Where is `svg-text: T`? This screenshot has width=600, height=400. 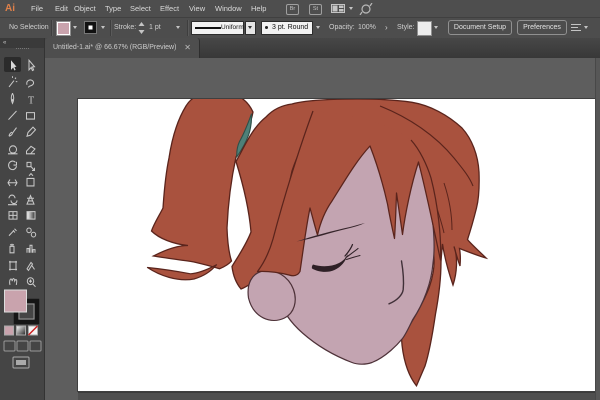 svg-text: T is located at coordinates (31, 100).